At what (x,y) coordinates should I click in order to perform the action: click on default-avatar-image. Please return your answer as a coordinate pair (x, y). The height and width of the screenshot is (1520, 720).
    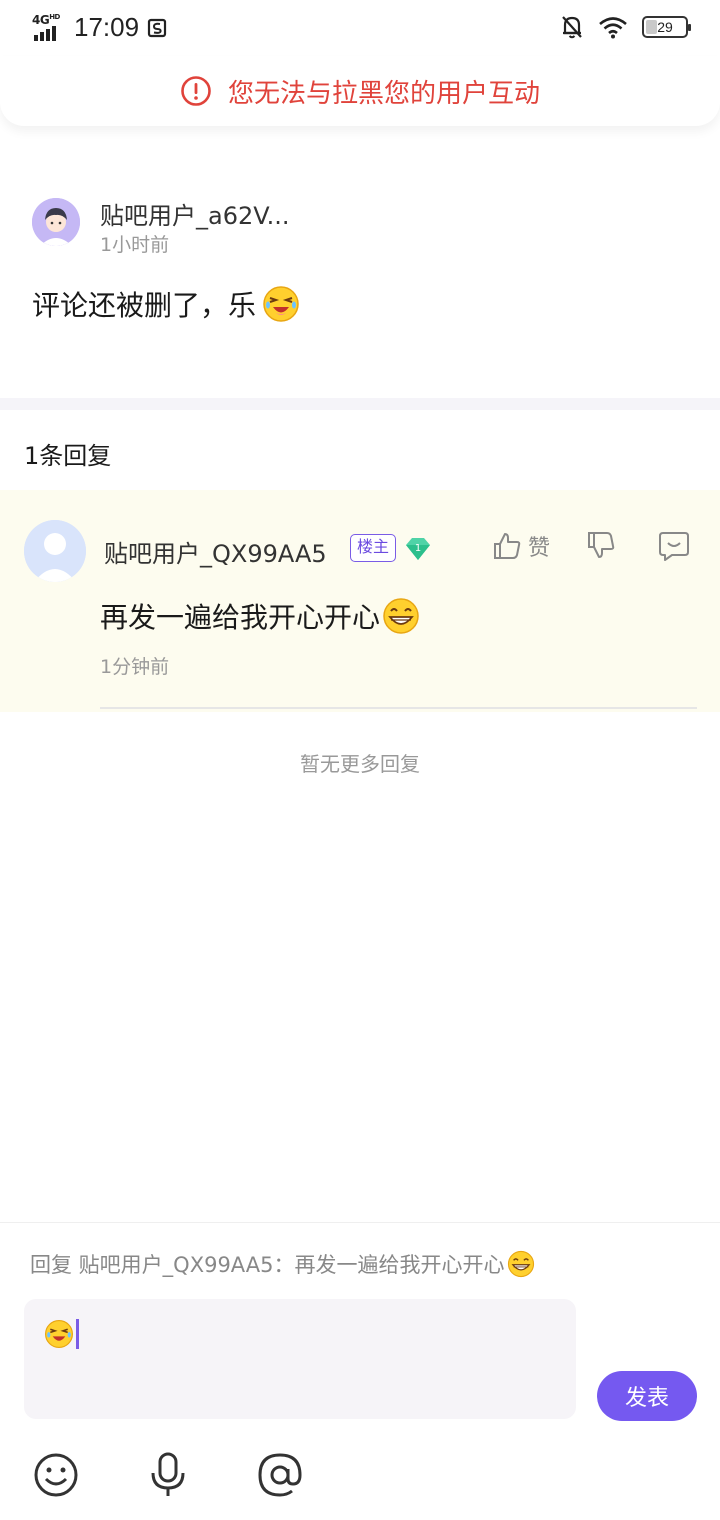
    Looking at the image, I should click on (55, 551).